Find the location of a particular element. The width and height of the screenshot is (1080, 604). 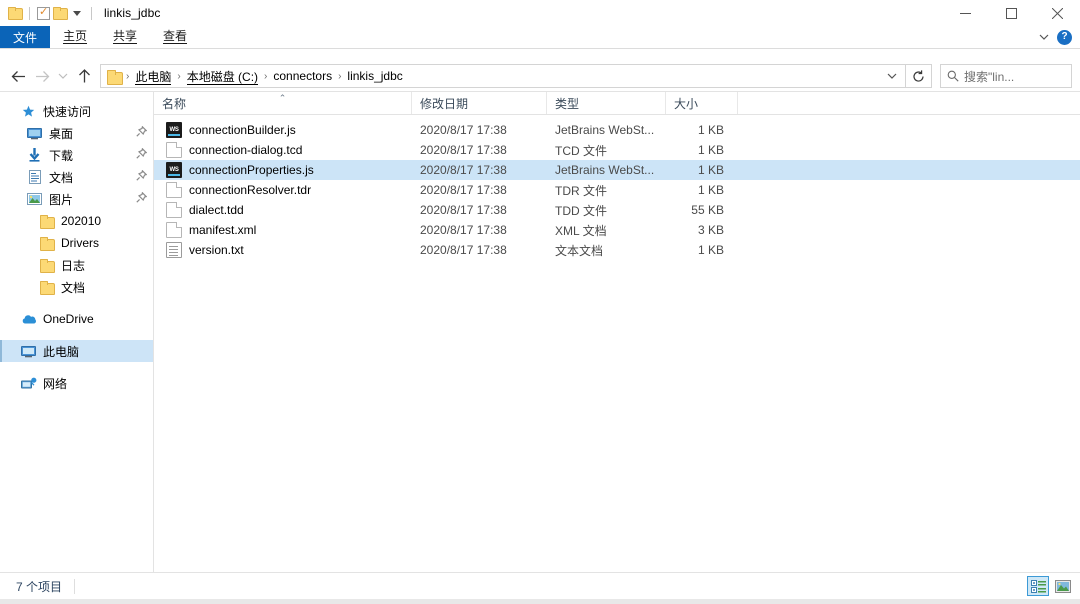

file-type: TDD 文件 is located at coordinates (581, 210).